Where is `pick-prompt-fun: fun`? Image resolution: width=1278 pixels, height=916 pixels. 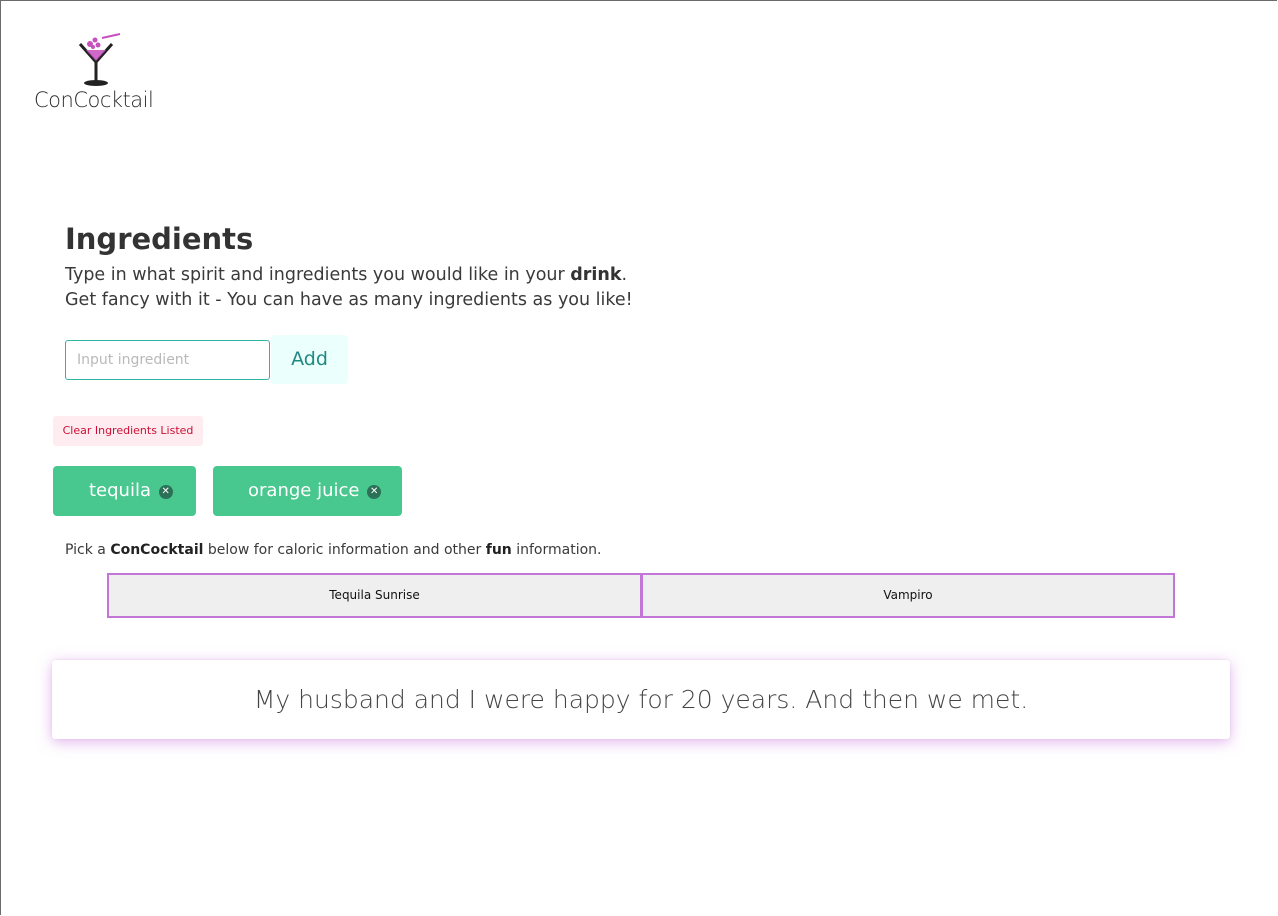 pick-prompt-fun: fun is located at coordinates (498, 550).